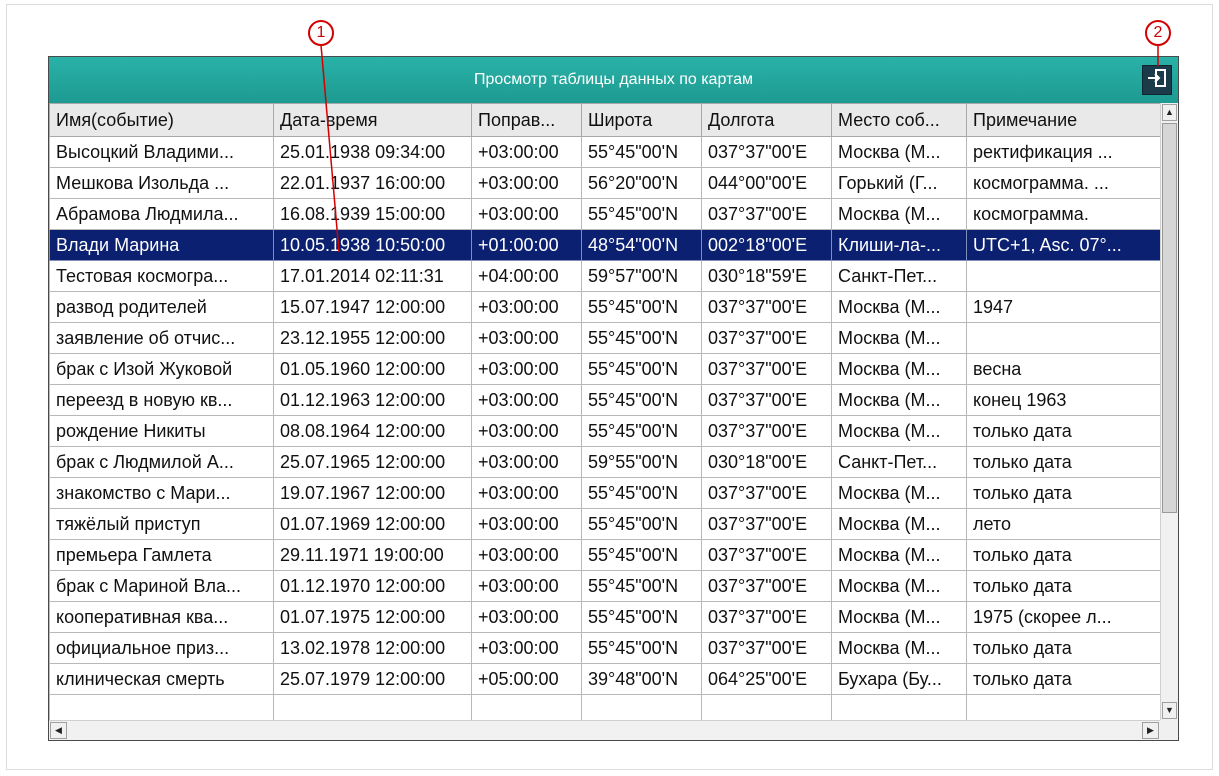  Describe the element at coordinates (321, 33) in the screenshot. I see `callout-marker-1: 1` at that location.